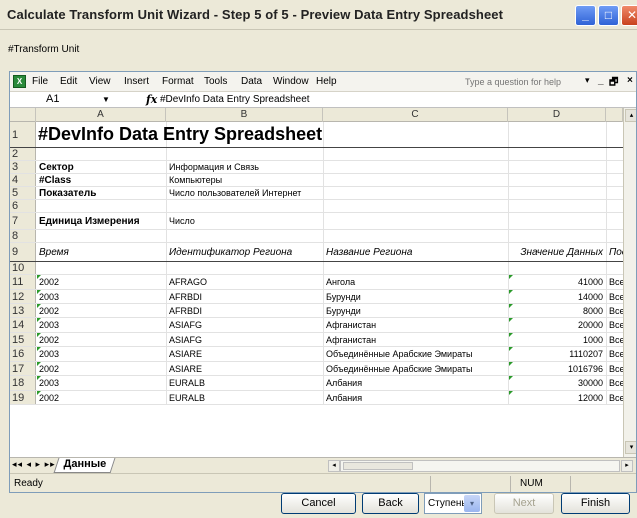 The width and height of the screenshot is (637, 518). I want to click on row-header: 4, so click(23, 180).